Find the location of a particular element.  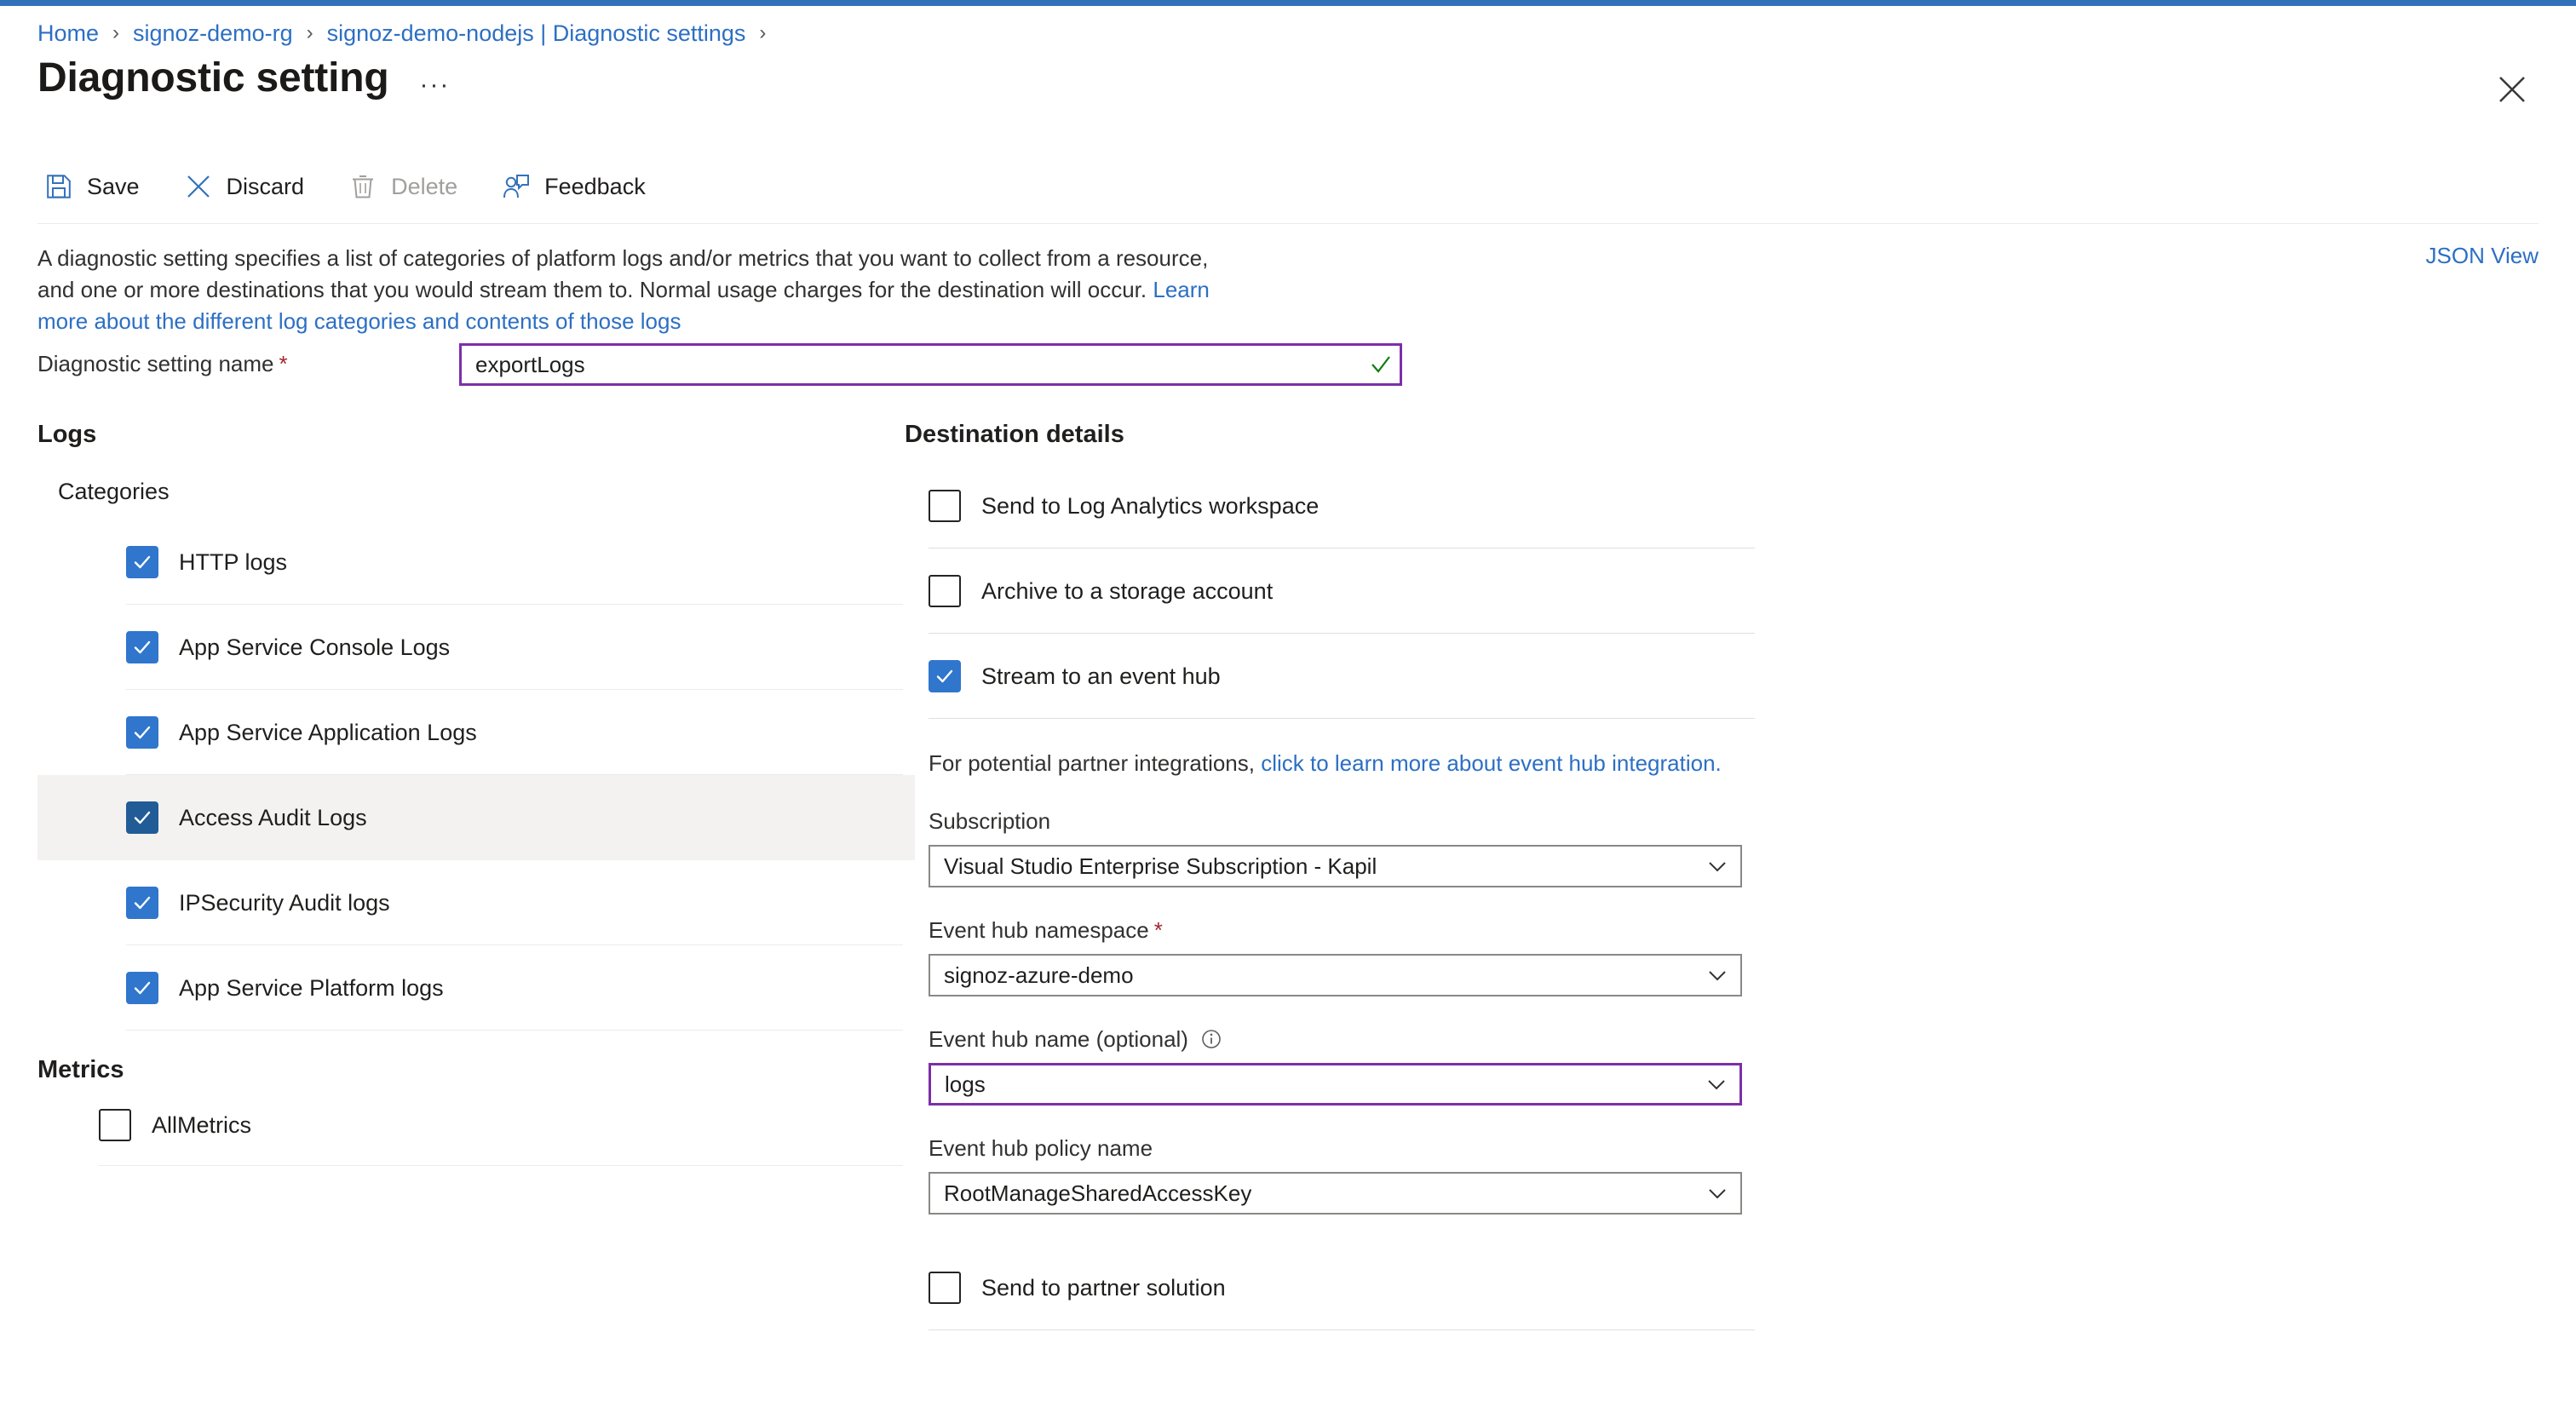

partner-solution-row-container: Send to partner solution is located at coordinates (1335, 1287).